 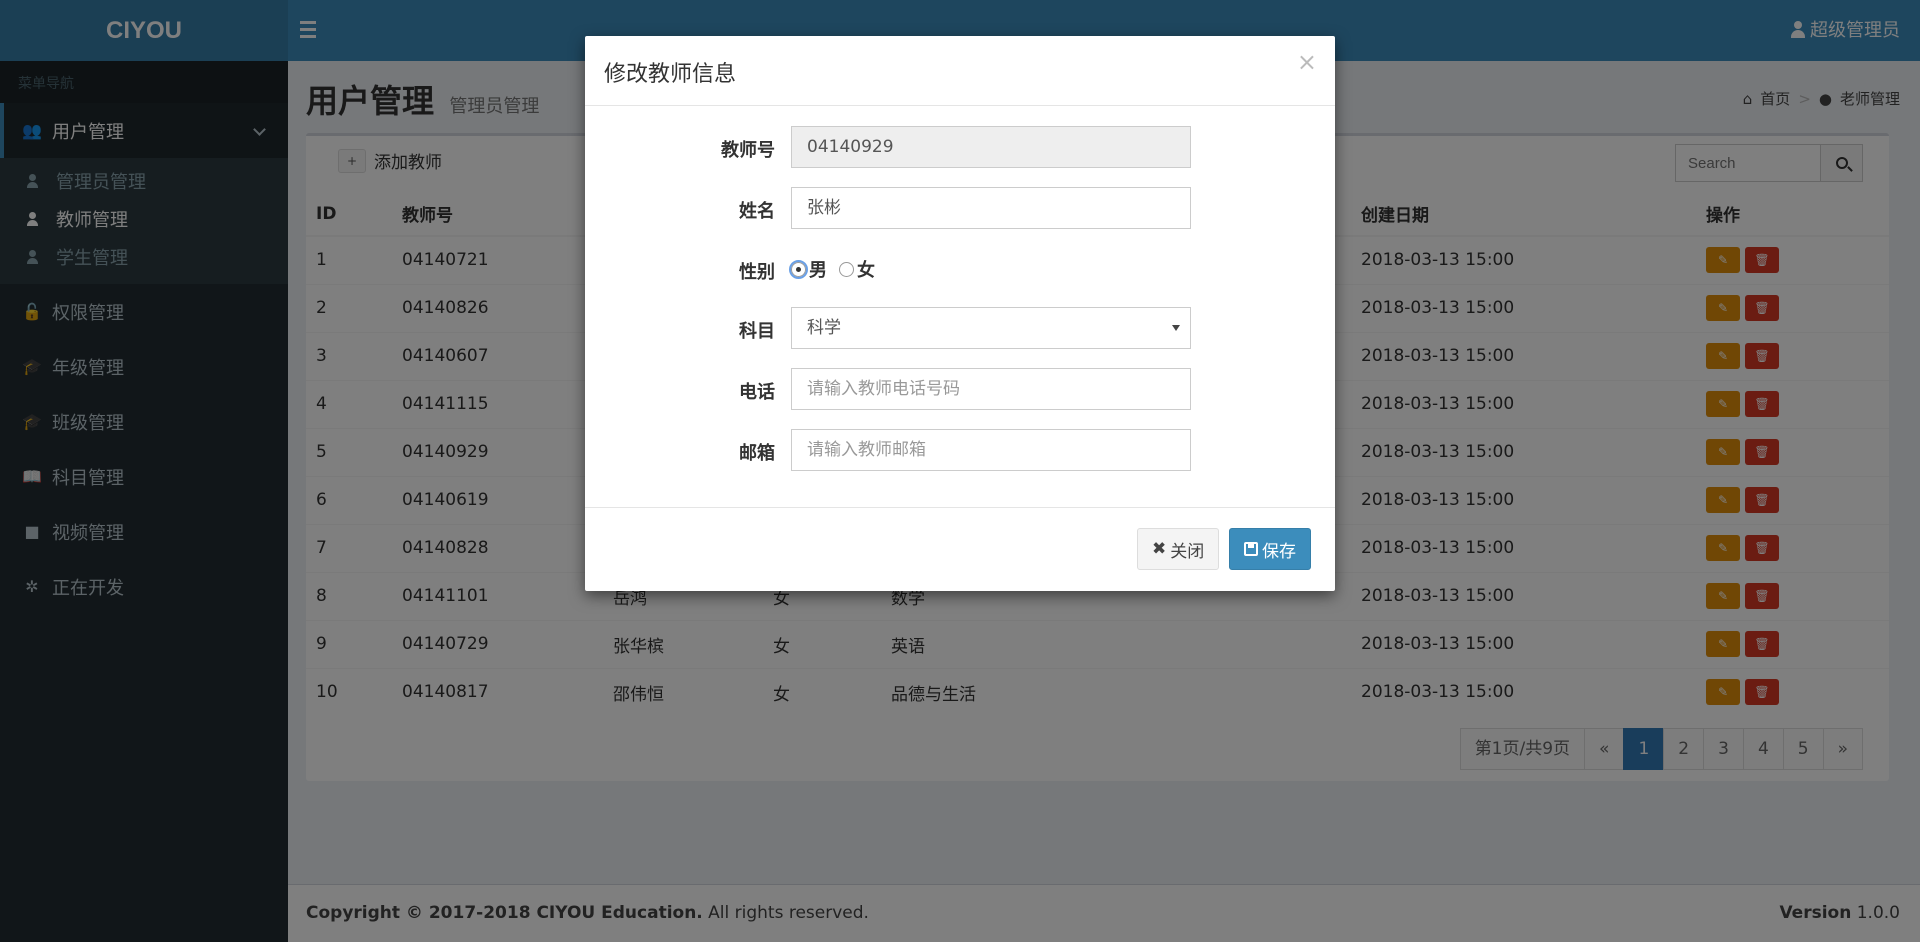 I want to click on close-button: ✖ 关闭, so click(x=1178, y=549).